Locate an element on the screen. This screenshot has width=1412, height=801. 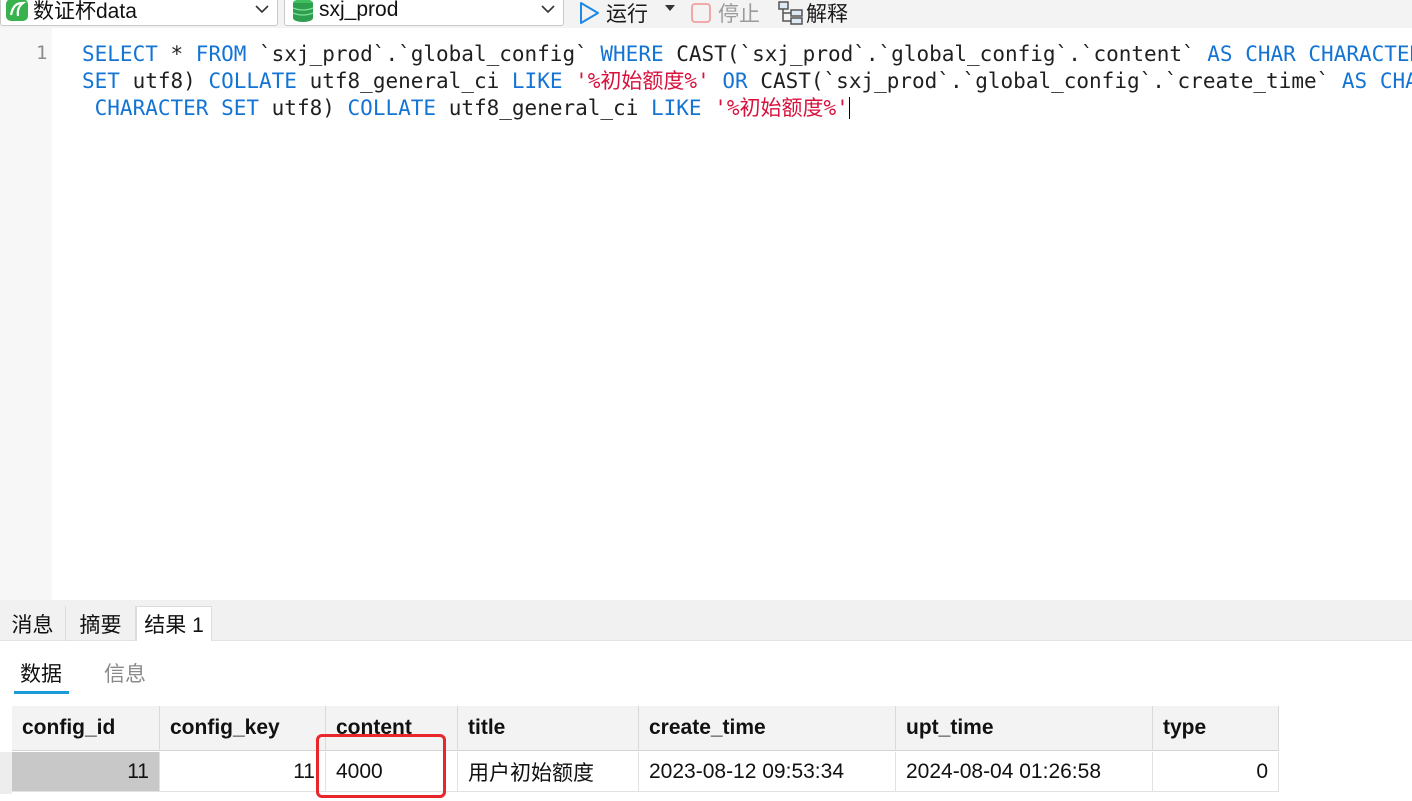
toolbar: 数证杯data sxj_prod 运行 停止 解释 is located at coordinates (706, 14).